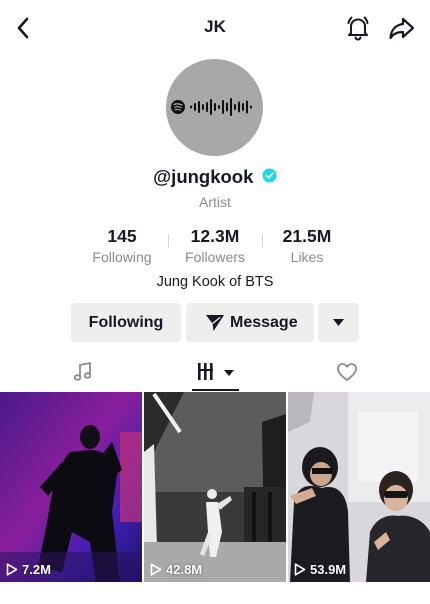 This screenshot has width=430, height=604. I want to click on caret-down-icon, so click(338, 322).